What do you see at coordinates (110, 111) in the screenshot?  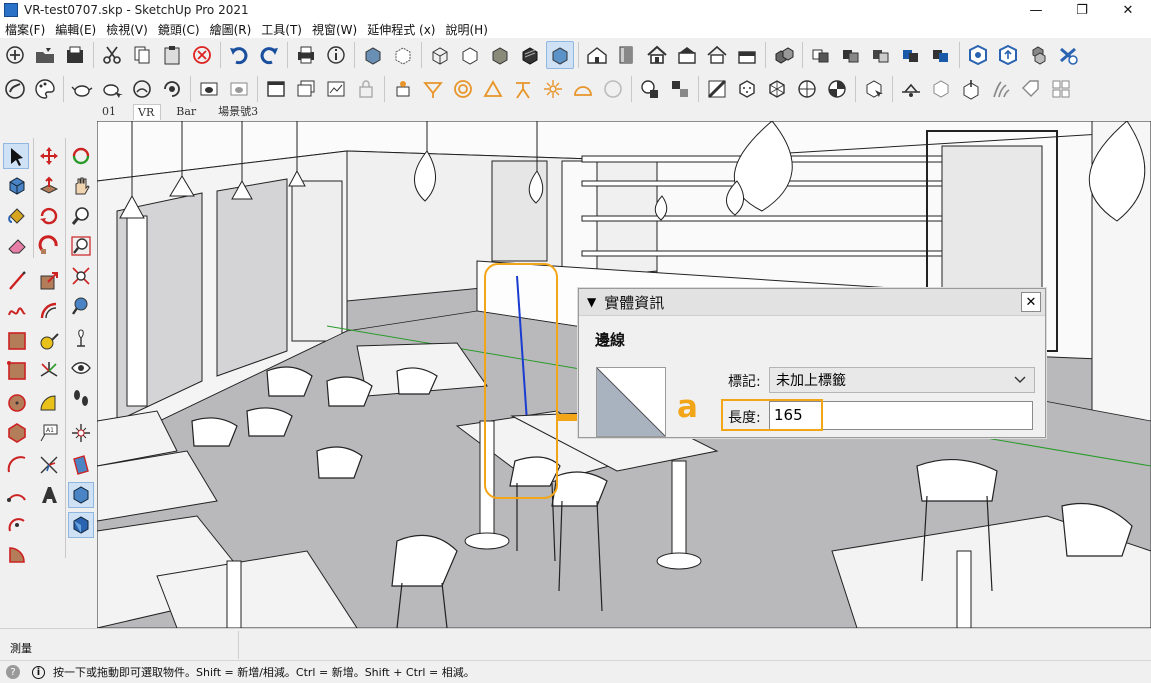 I see `scene-tab-01: 01` at bounding box center [110, 111].